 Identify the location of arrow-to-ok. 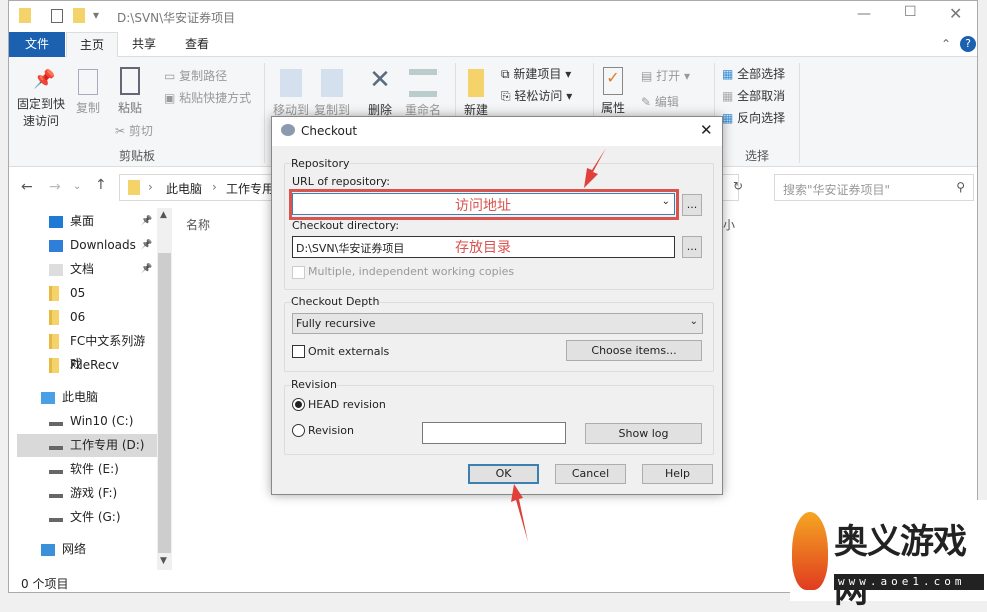
(519, 513).